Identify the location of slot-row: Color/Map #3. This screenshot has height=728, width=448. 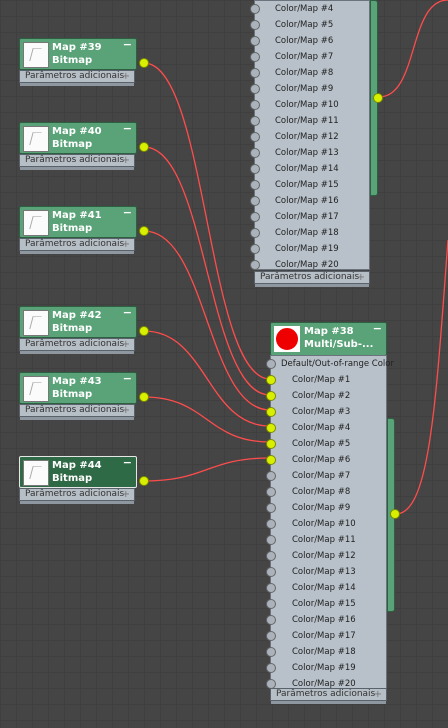
(326, 412).